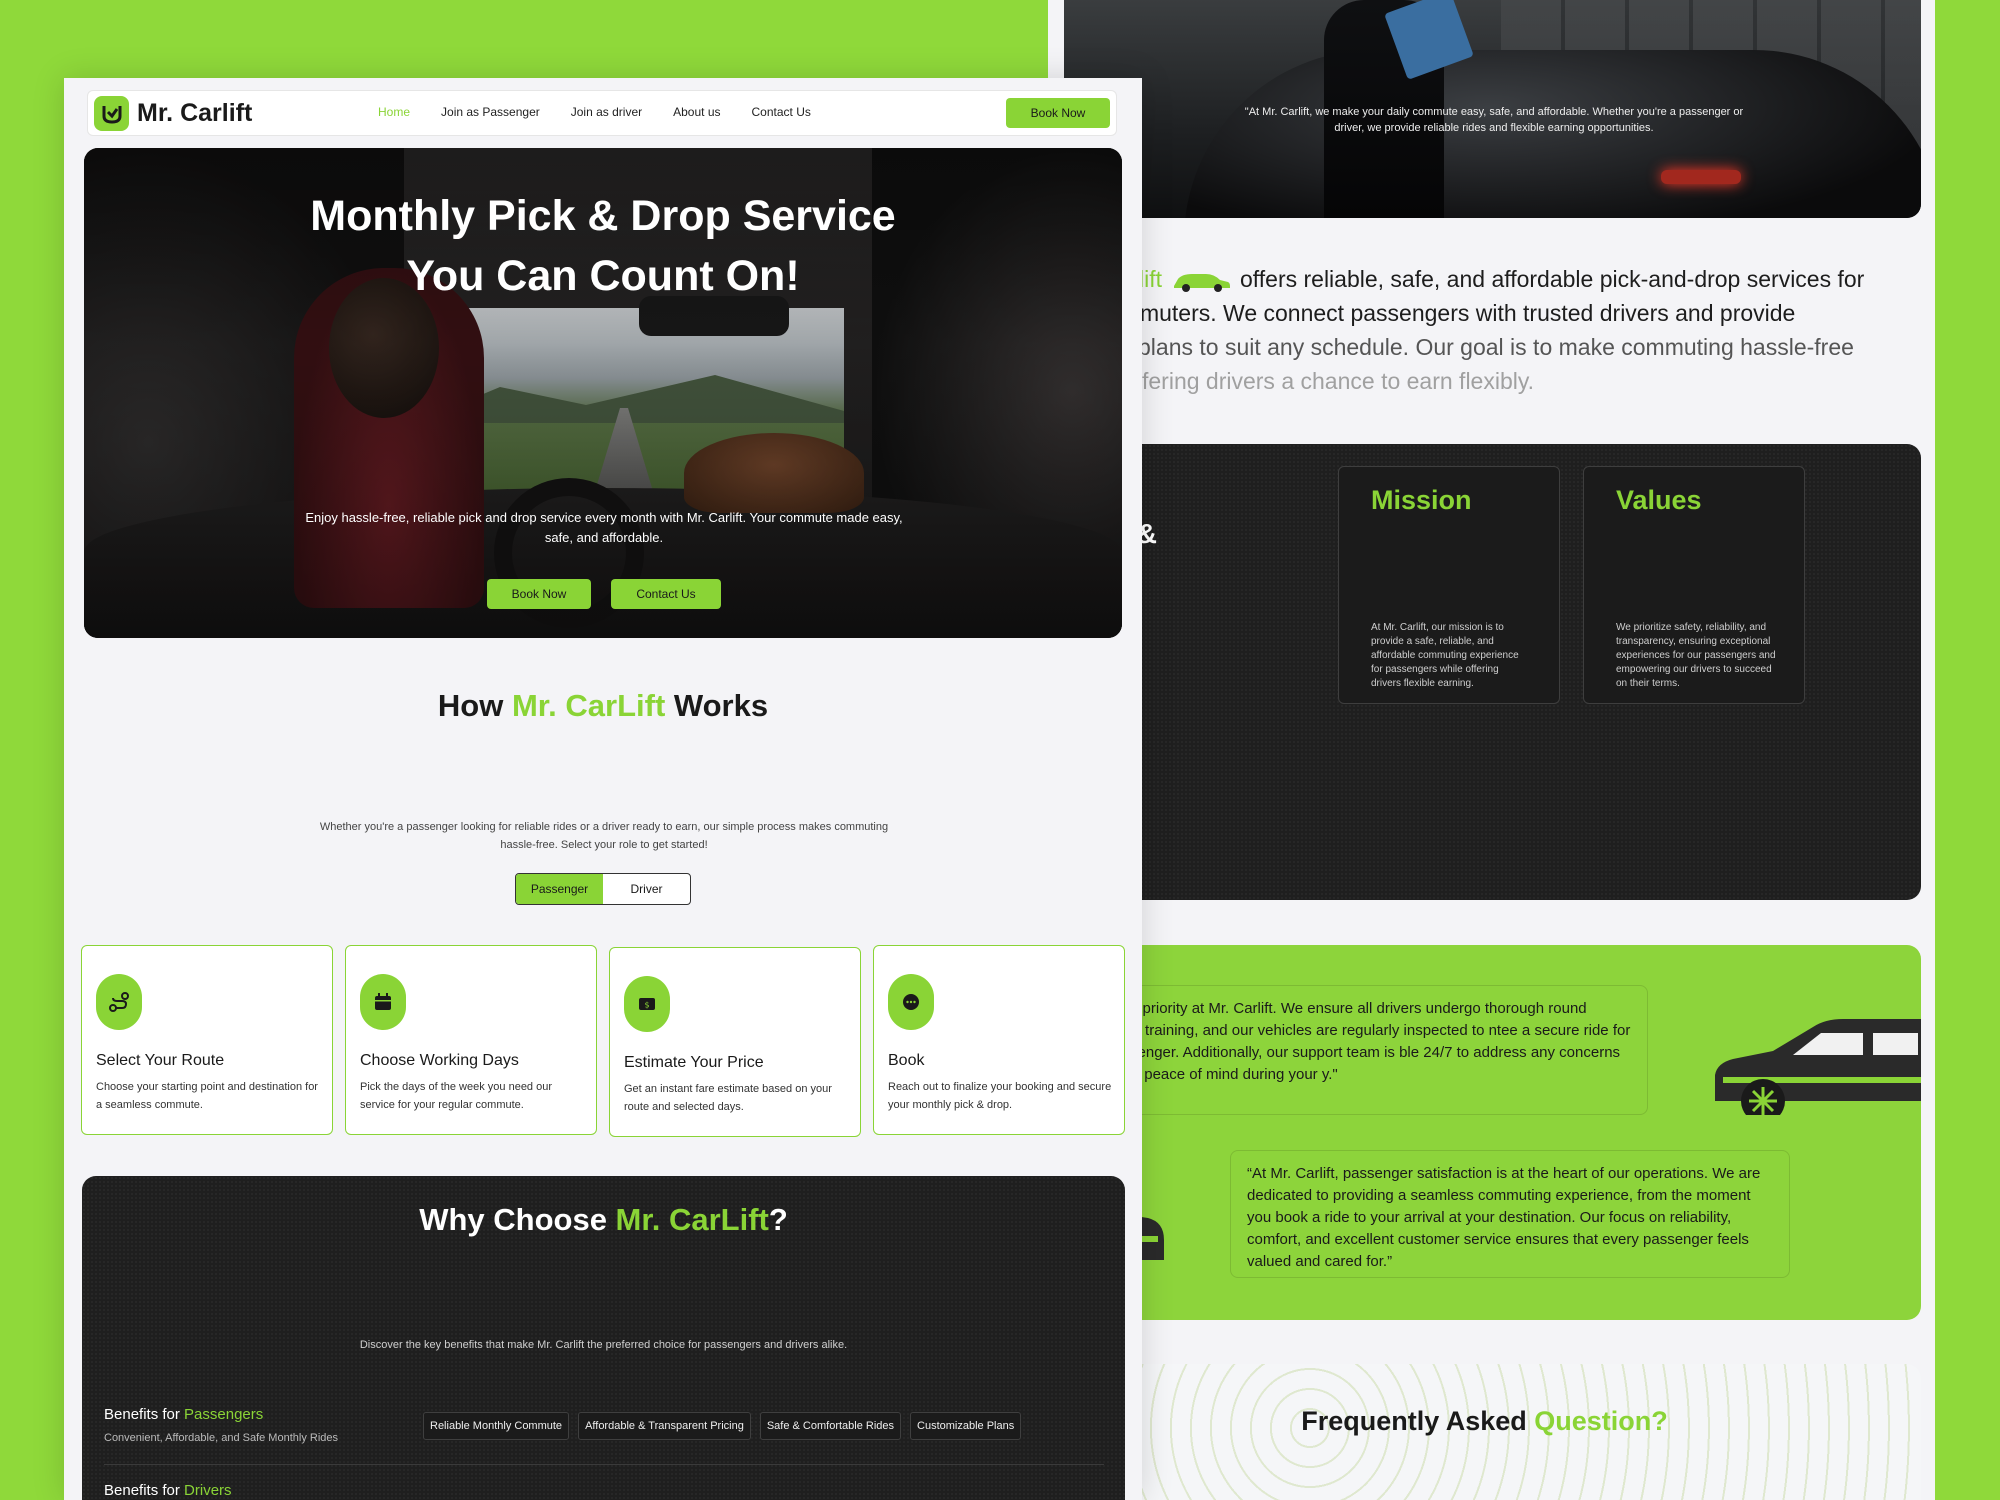  Describe the element at coordinates (781, 112) in the screenshot. I see `nav-contact: Contact Us` at that location.